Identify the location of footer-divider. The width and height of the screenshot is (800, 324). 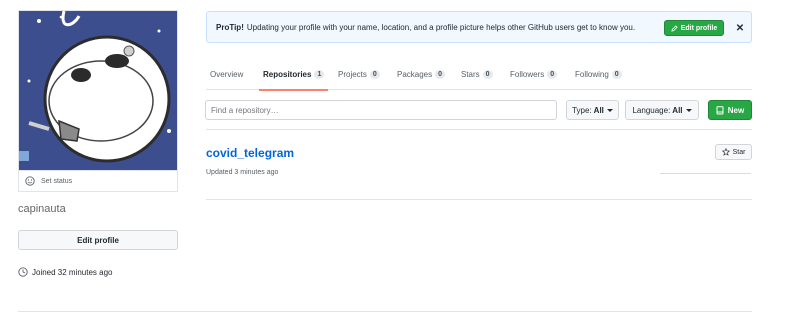
(385, 311).